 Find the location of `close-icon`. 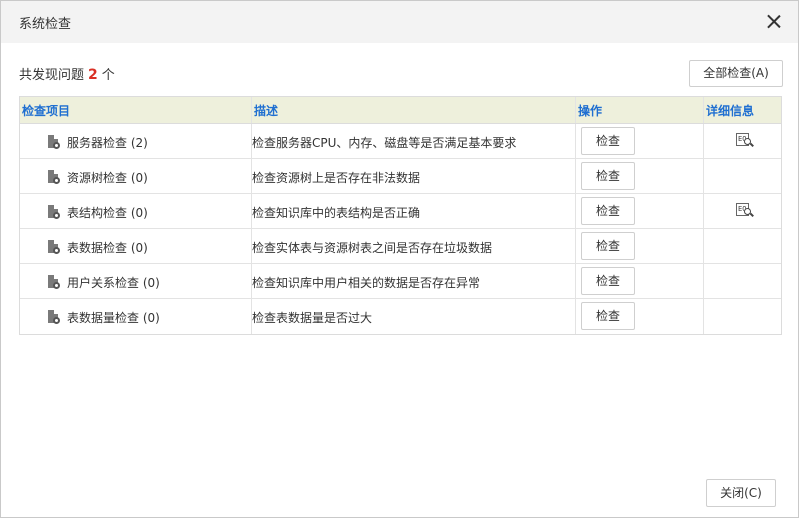

close-icon is located at coordinates (774, 22).